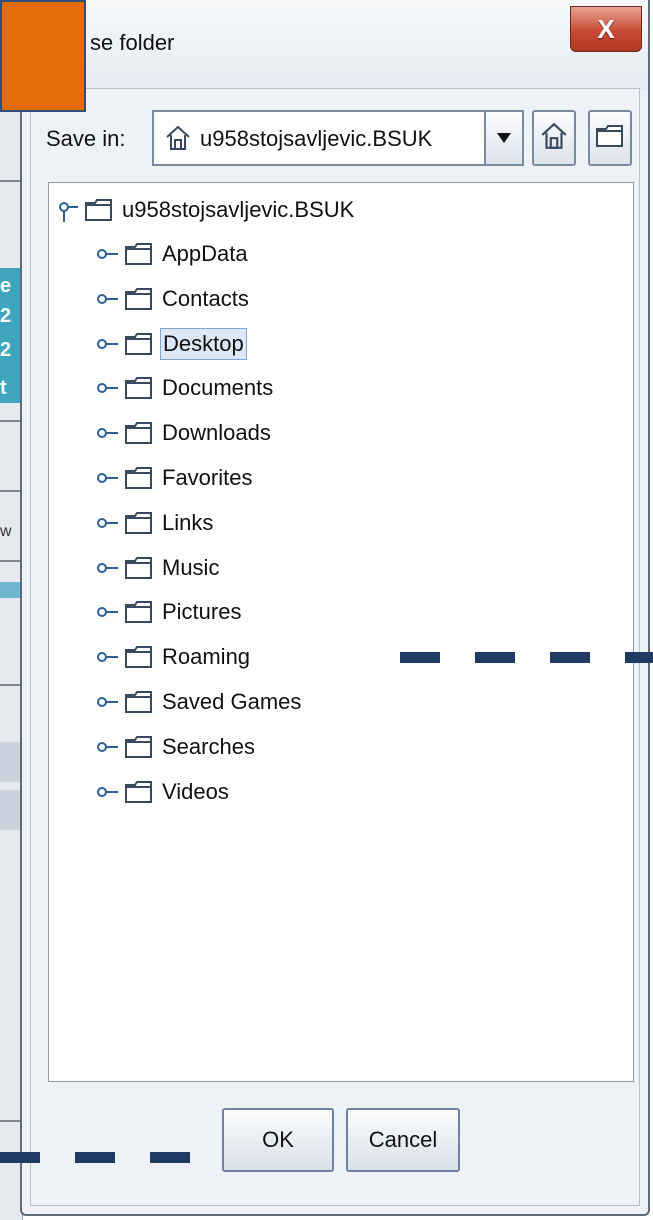 This screenshot has width=653, height=1220. What do you see at coordinates (191, 567) in the screenshot?
I see `tree-node-label: Music` at bounding box center [191, 567].